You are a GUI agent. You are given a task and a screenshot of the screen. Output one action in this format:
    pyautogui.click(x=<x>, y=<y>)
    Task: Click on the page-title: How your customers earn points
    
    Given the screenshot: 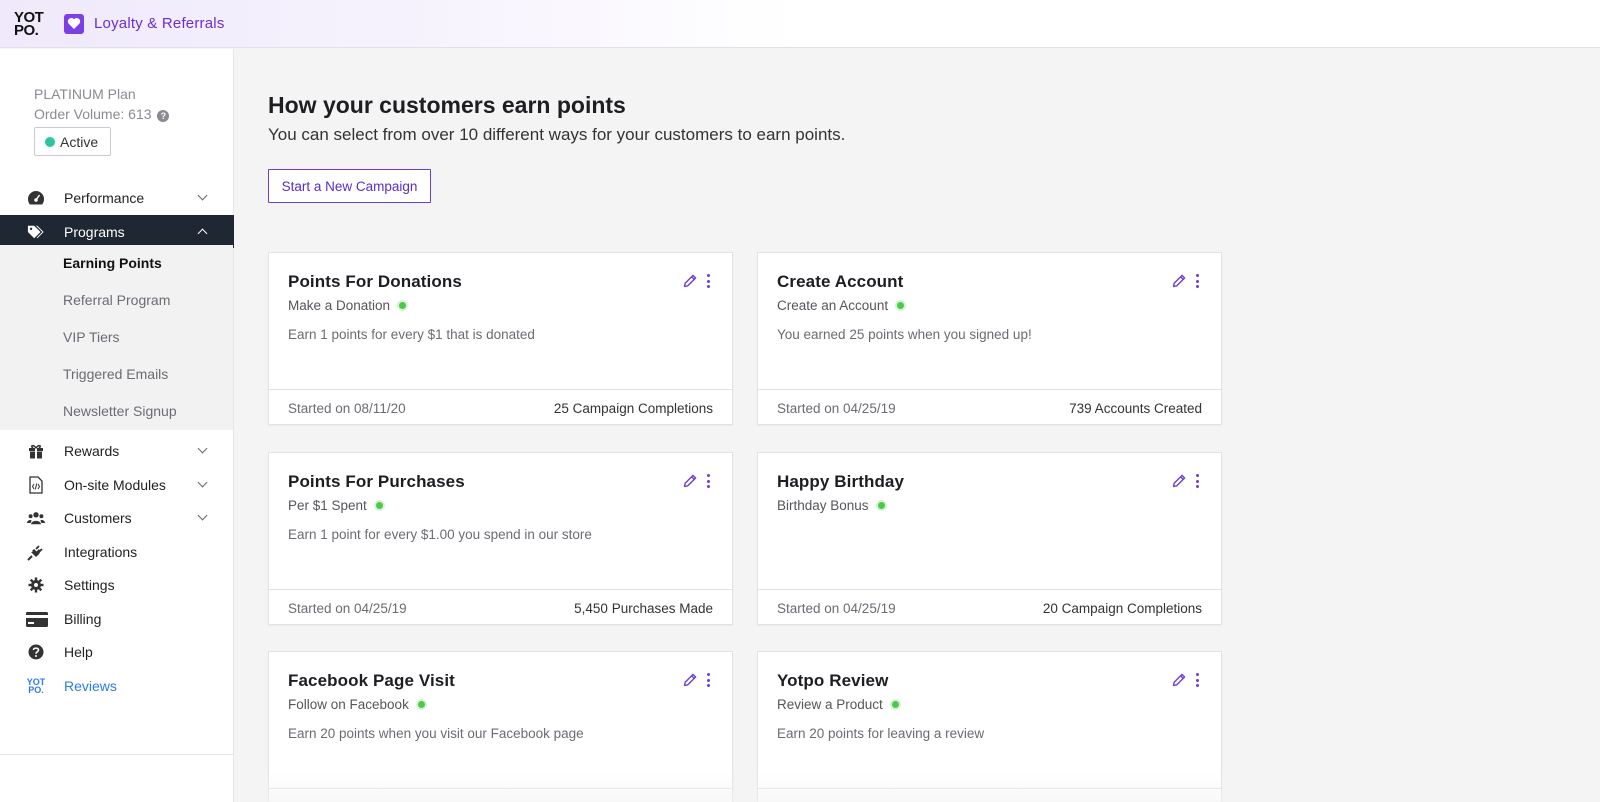 What is the action you would take?
    pyautogui.click(x=447, y=105)
    